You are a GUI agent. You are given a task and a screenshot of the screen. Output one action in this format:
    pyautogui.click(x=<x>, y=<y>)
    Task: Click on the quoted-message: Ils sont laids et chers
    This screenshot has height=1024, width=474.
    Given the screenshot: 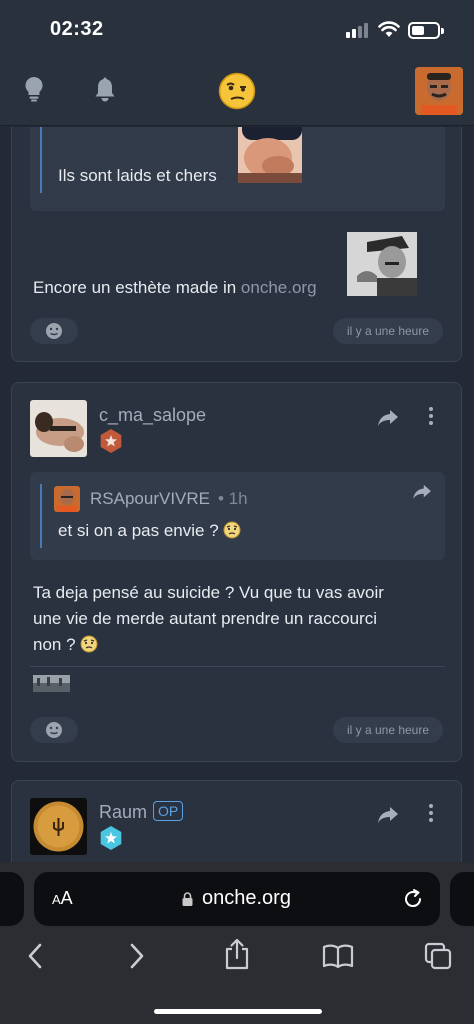 What is the action you would take?
    pyautogui.click(x=237, y=169)
    